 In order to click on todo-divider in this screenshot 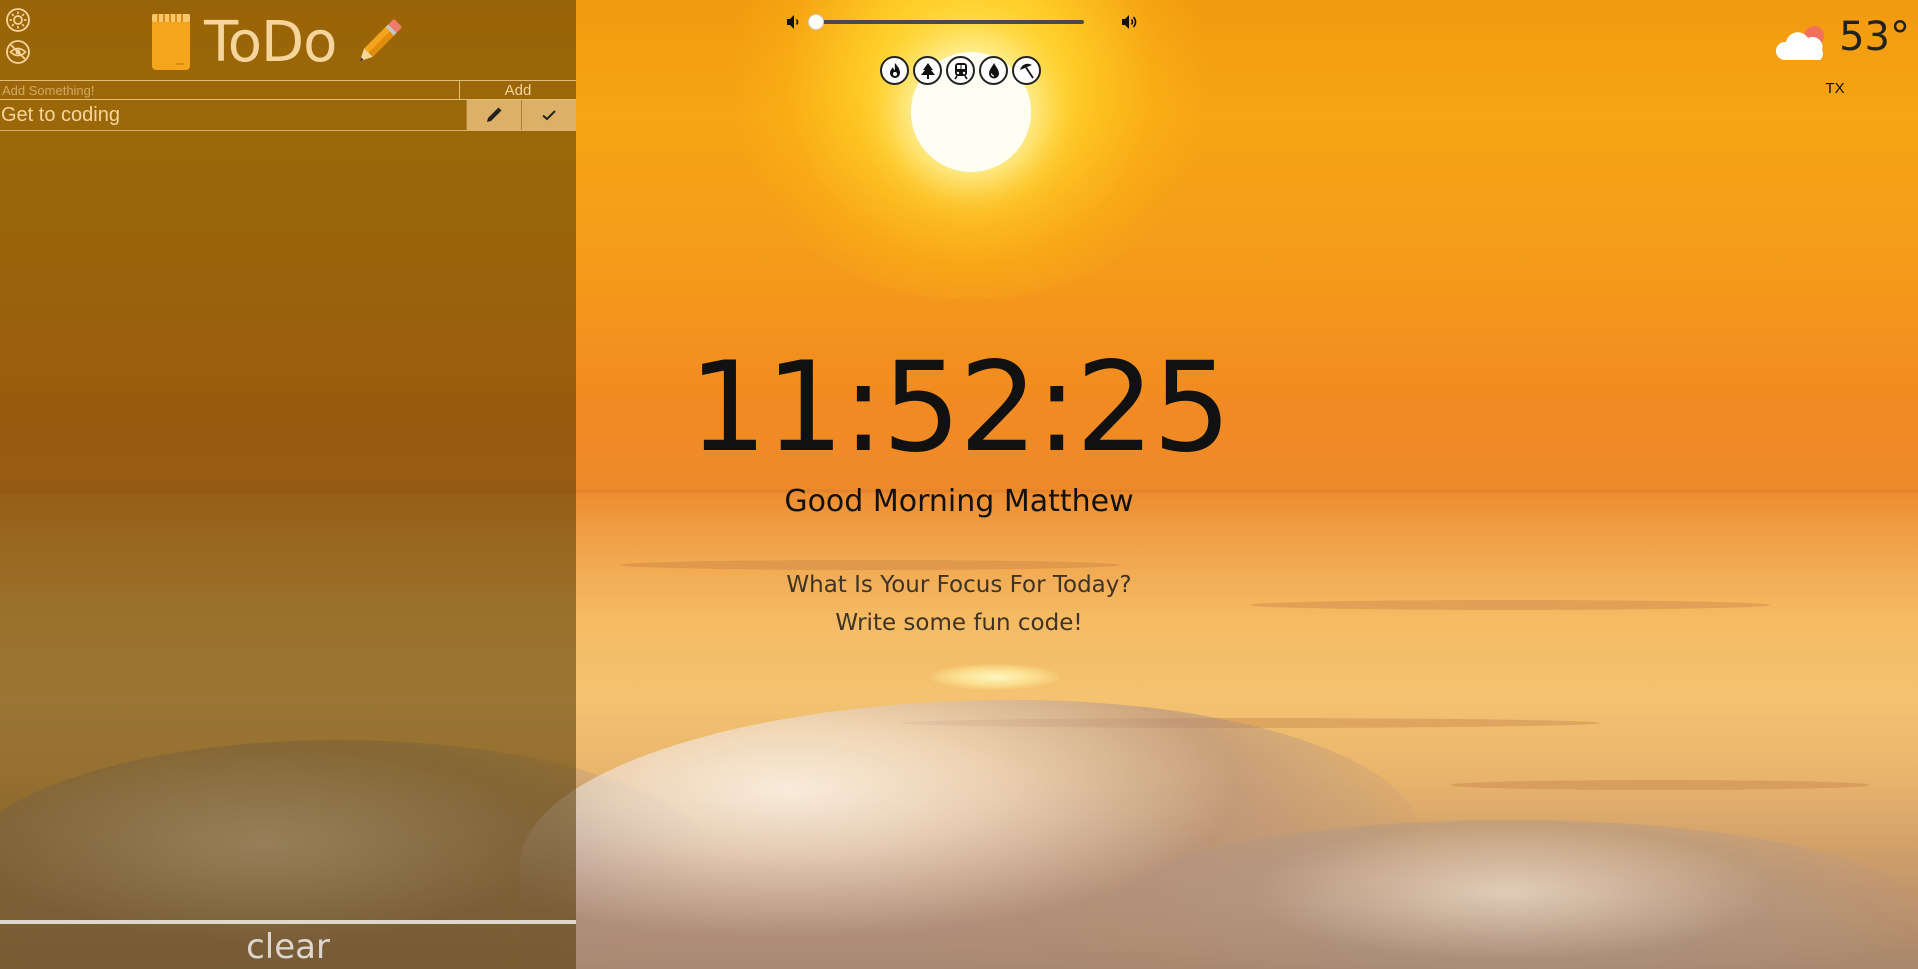, I will do `click(288, 922)`.